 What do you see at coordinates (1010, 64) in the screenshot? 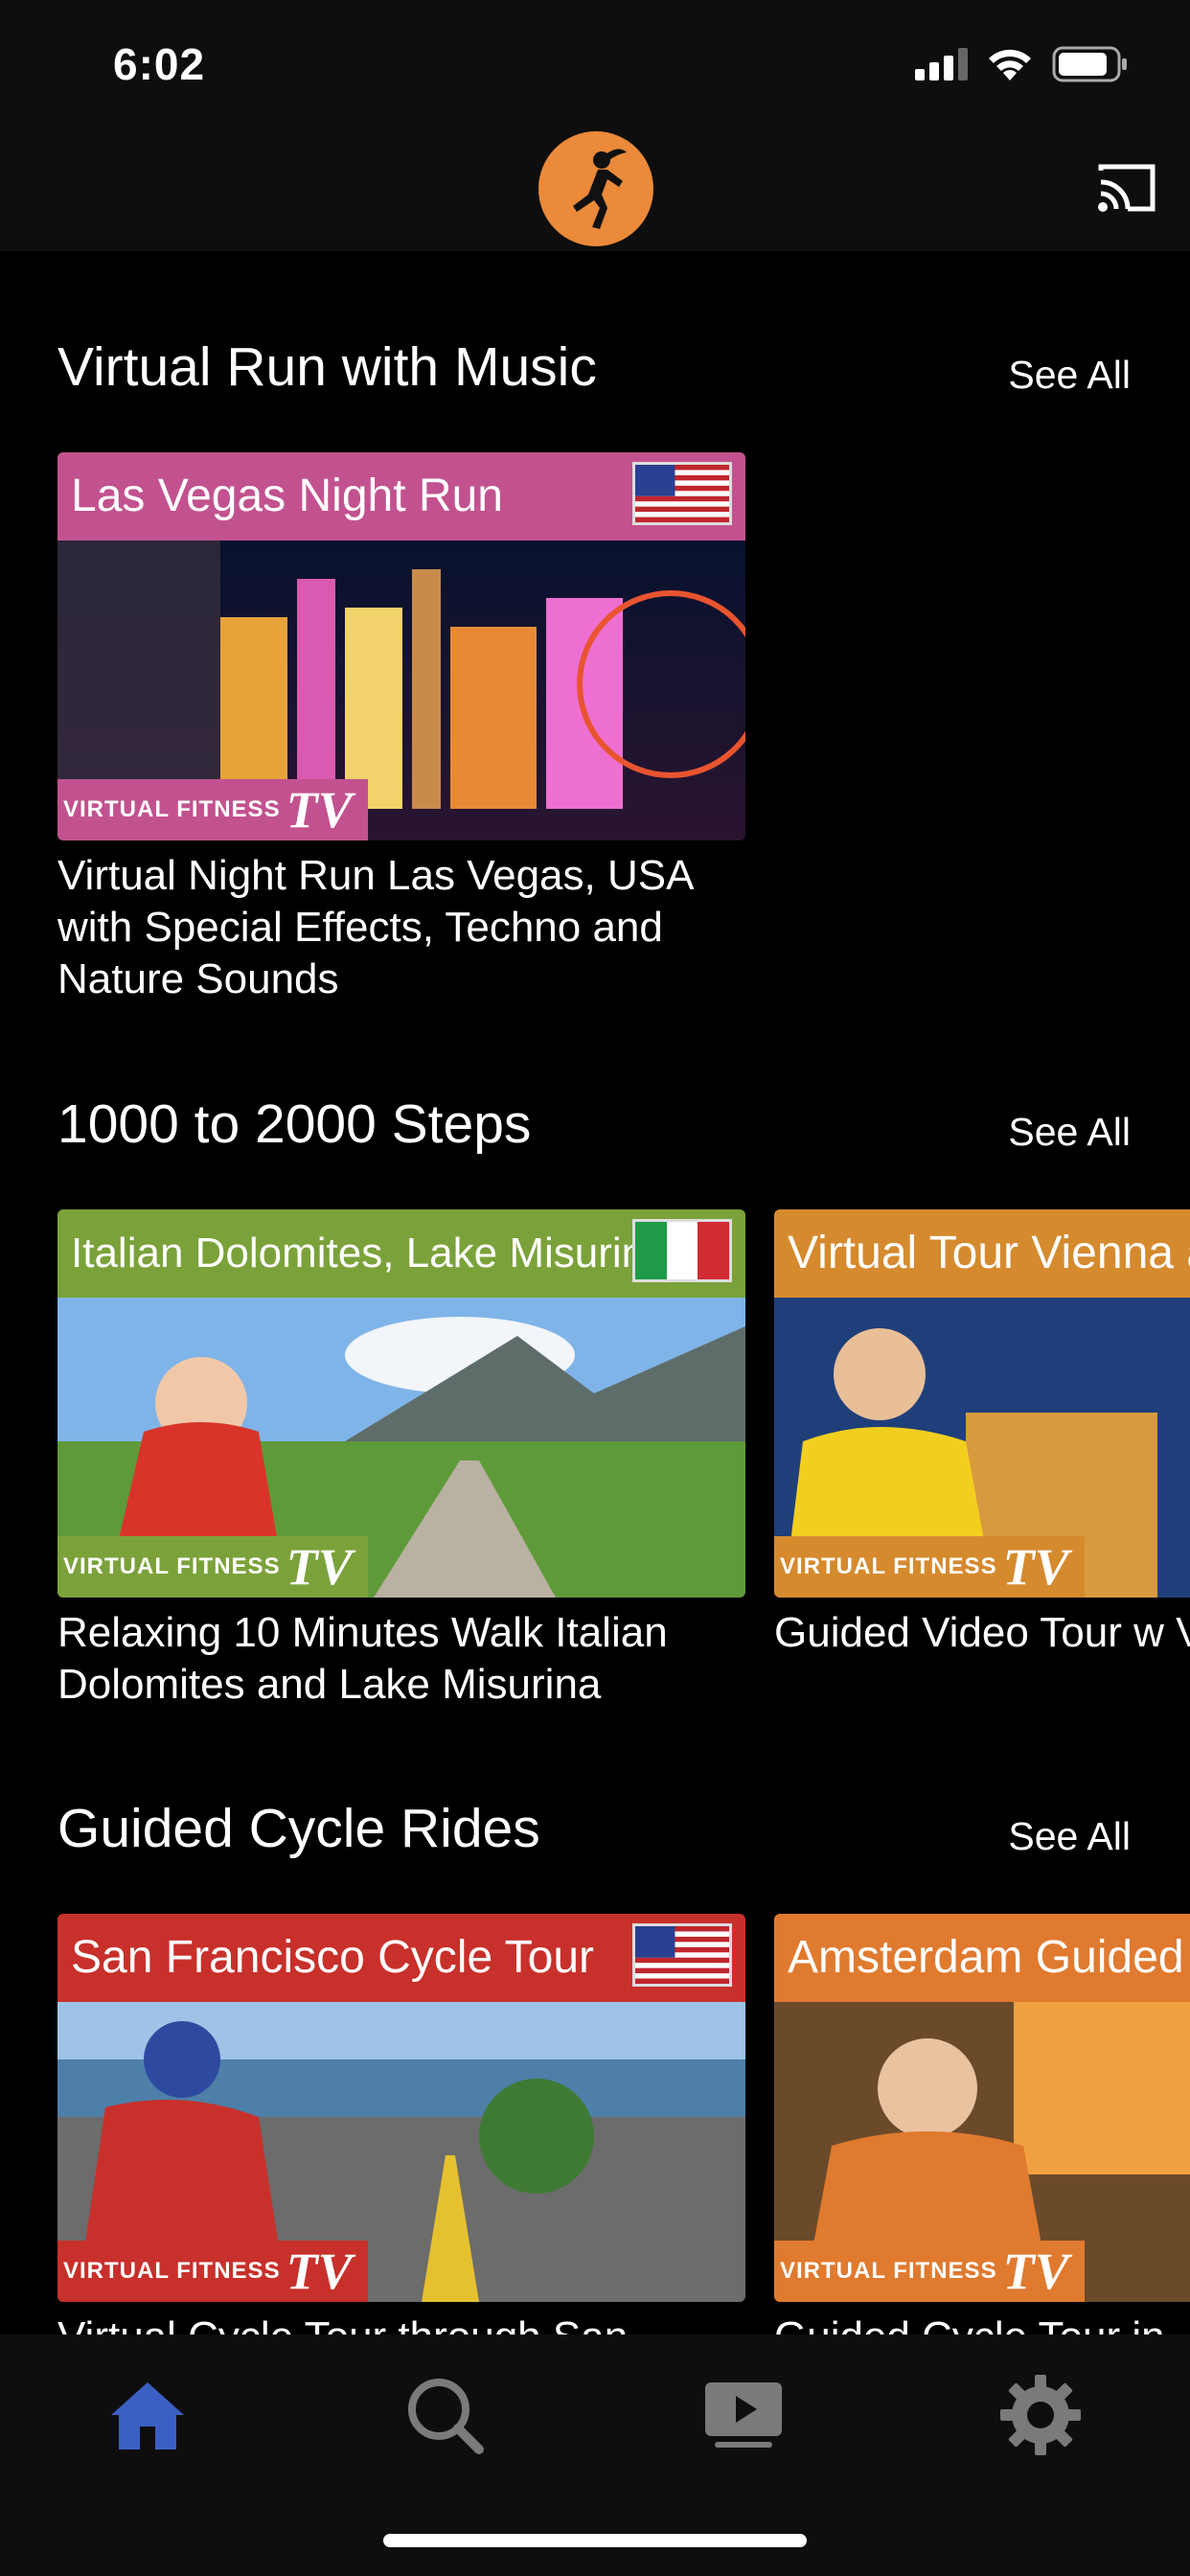
I see `wifi-icon` at bounding box center [1010, 64].